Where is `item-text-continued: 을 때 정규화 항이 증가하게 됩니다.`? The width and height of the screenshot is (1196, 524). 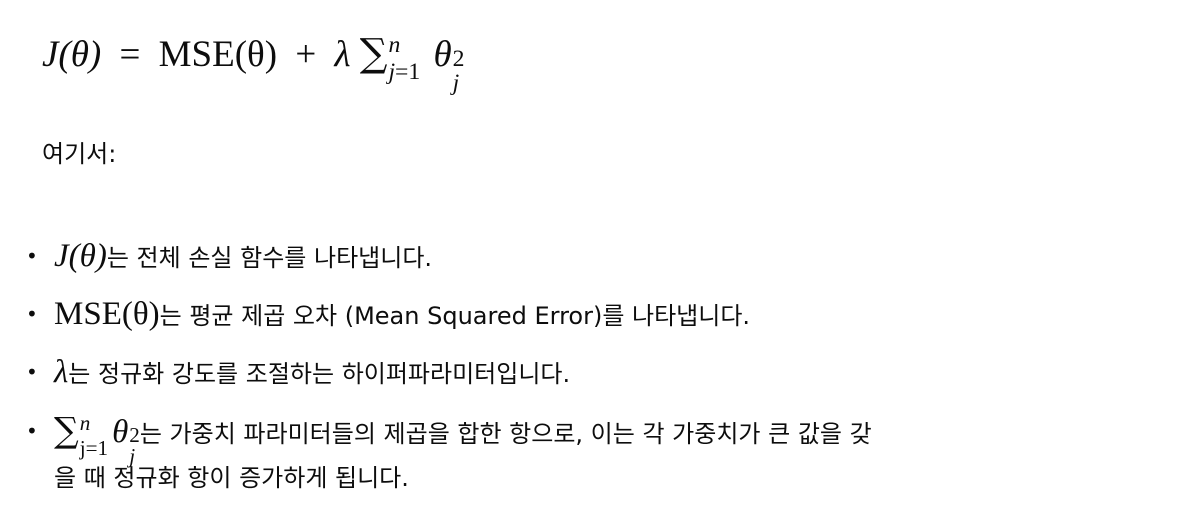 item-text-continued: 을 때 정규화 항이 증가하게 됩니다. is located at coordinates (231, 478).